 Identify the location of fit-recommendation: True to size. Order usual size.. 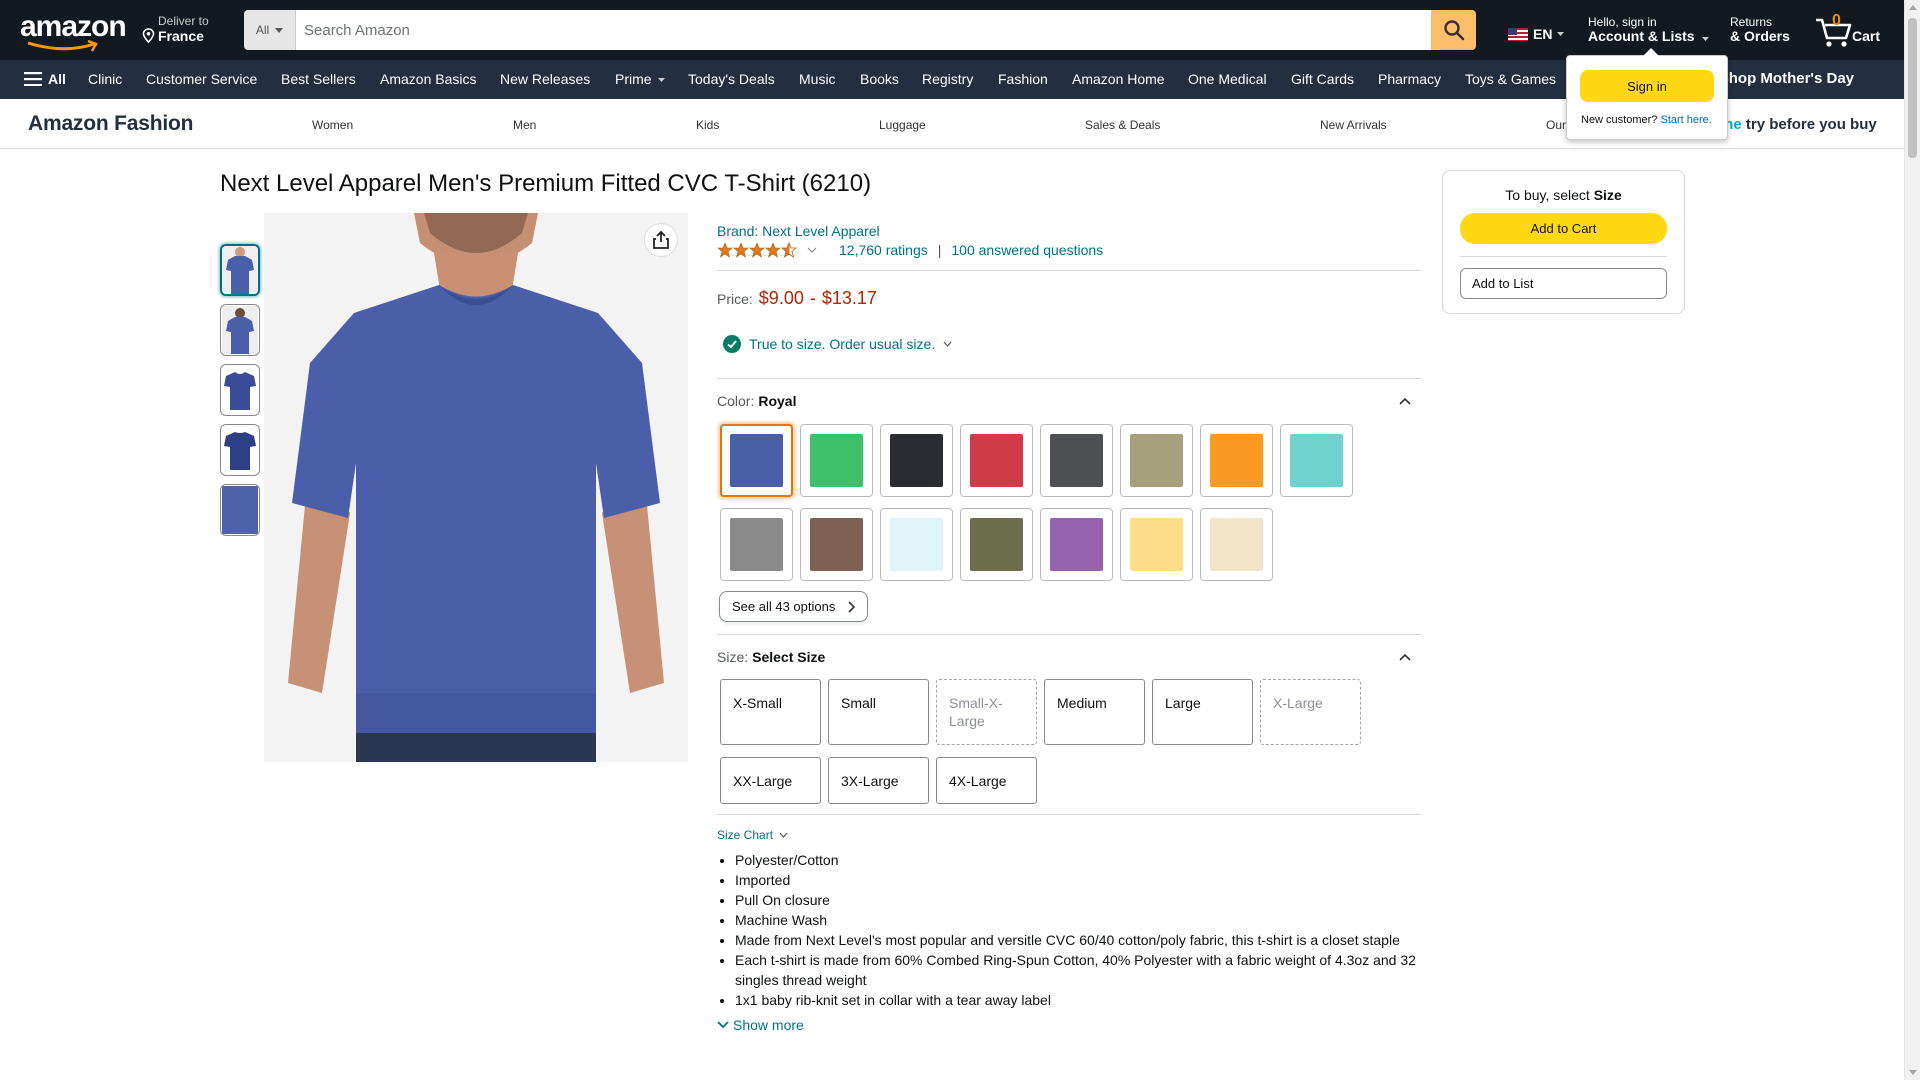
(837, 344).